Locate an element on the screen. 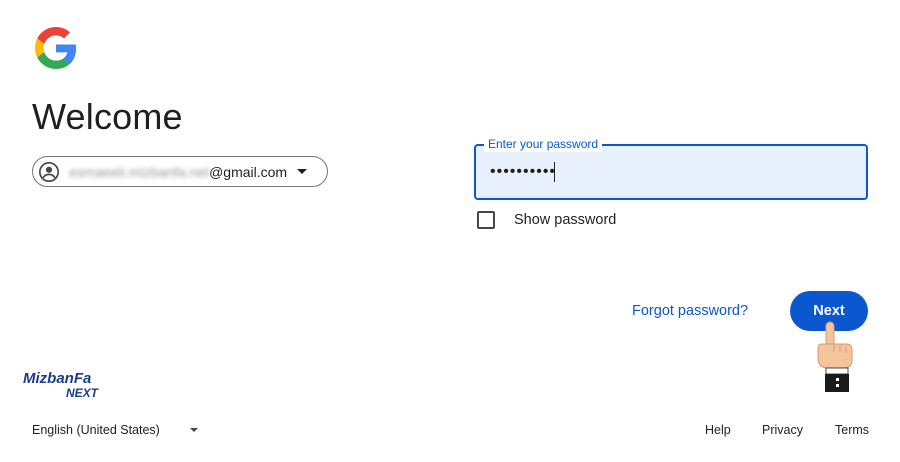 This screenshot has height=462, width=900. terms-link: Terms is located at coordinates (852, 430).